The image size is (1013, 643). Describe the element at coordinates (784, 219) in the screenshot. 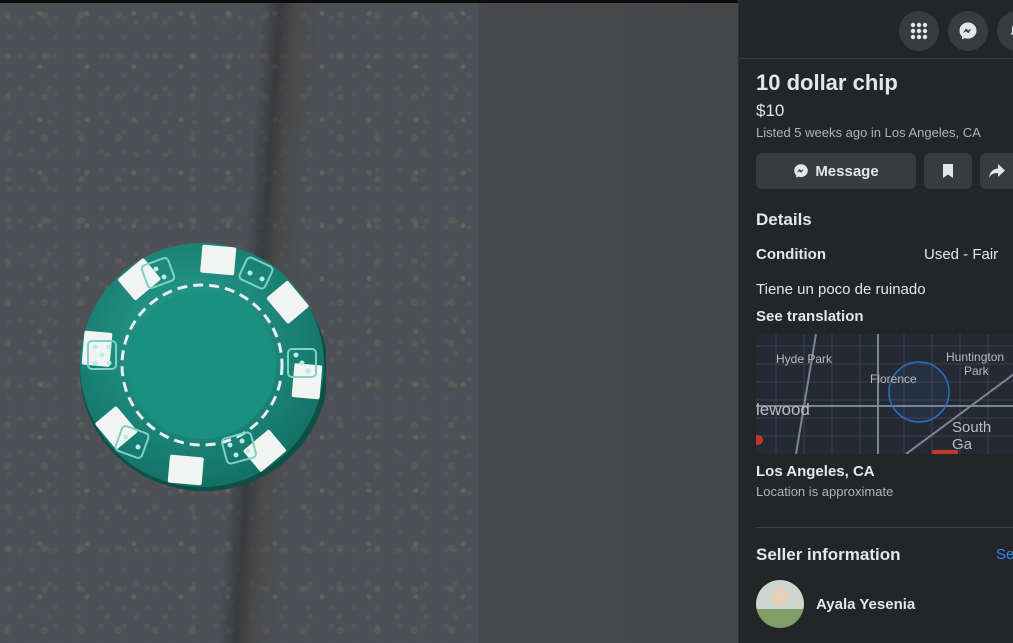

I see `details-heading: Details` at that location.